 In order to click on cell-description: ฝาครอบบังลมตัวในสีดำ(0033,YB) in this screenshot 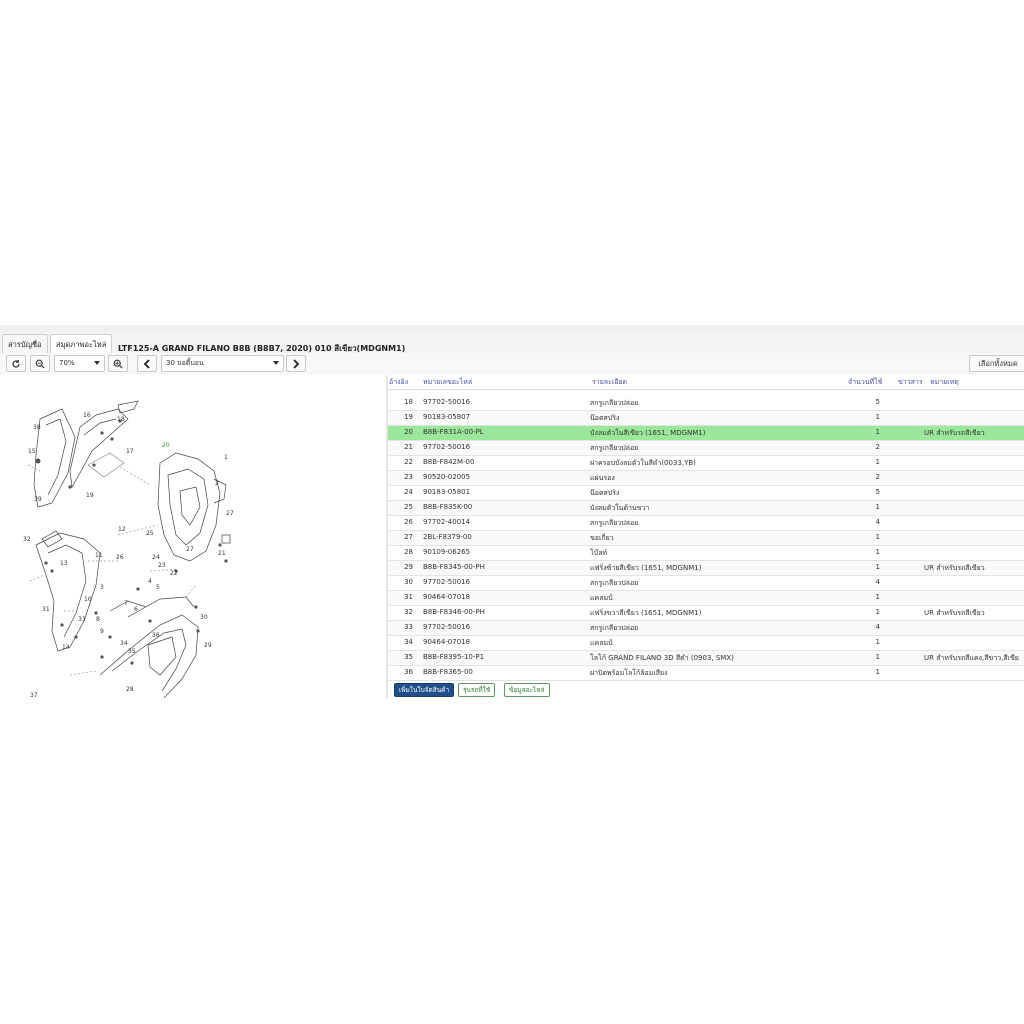, I will do `click(643, 463)`.